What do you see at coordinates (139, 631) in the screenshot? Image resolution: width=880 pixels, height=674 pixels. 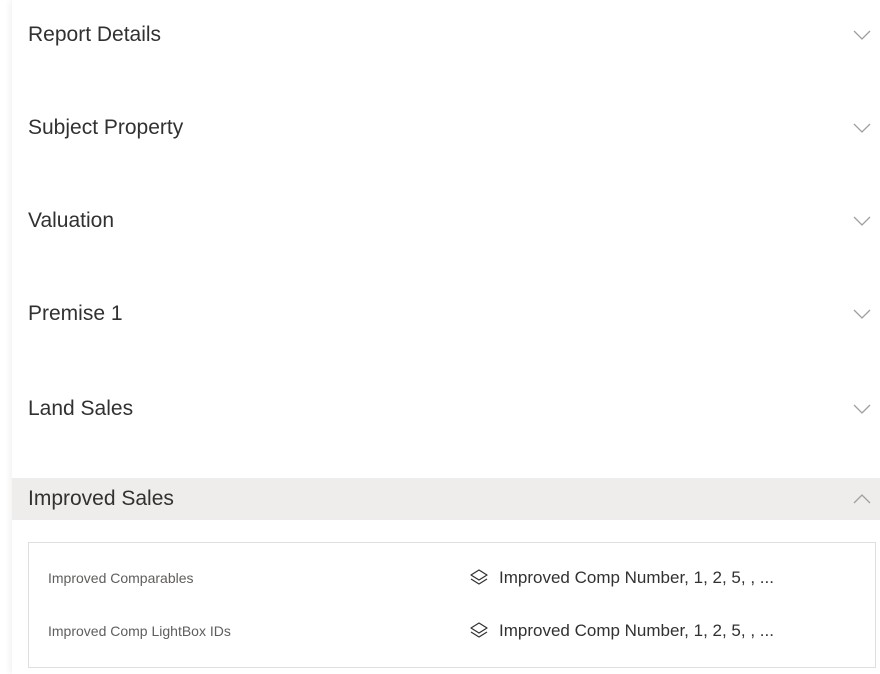 I see `field-label: Improved Comp LightBox IDs` at bounding box center [139, 631].